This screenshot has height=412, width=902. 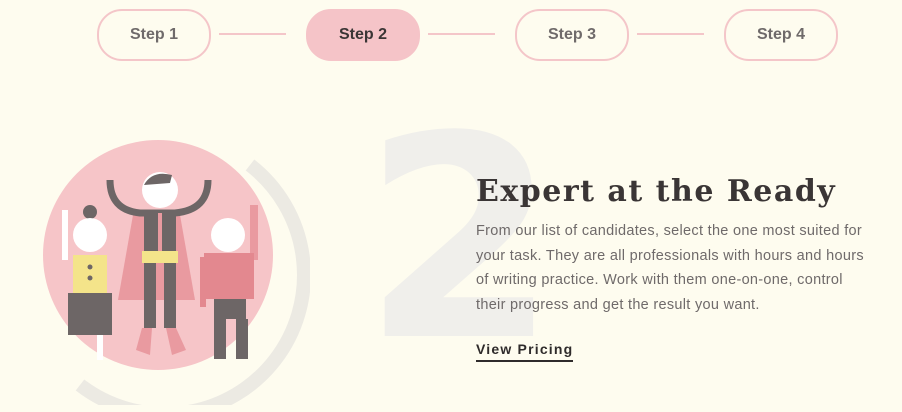 I want to click on step-2-button: Step 2, so click(x=363, y=35).